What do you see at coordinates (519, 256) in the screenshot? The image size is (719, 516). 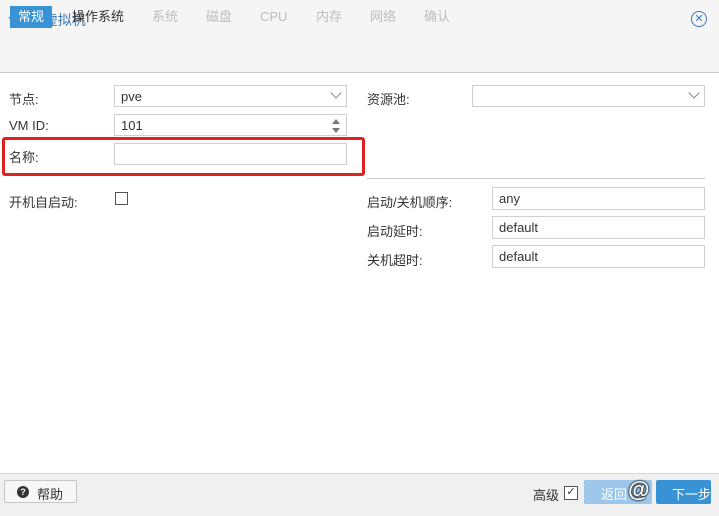 I see `shutdown-timeout-value: default` at bounding box center [519, 256].